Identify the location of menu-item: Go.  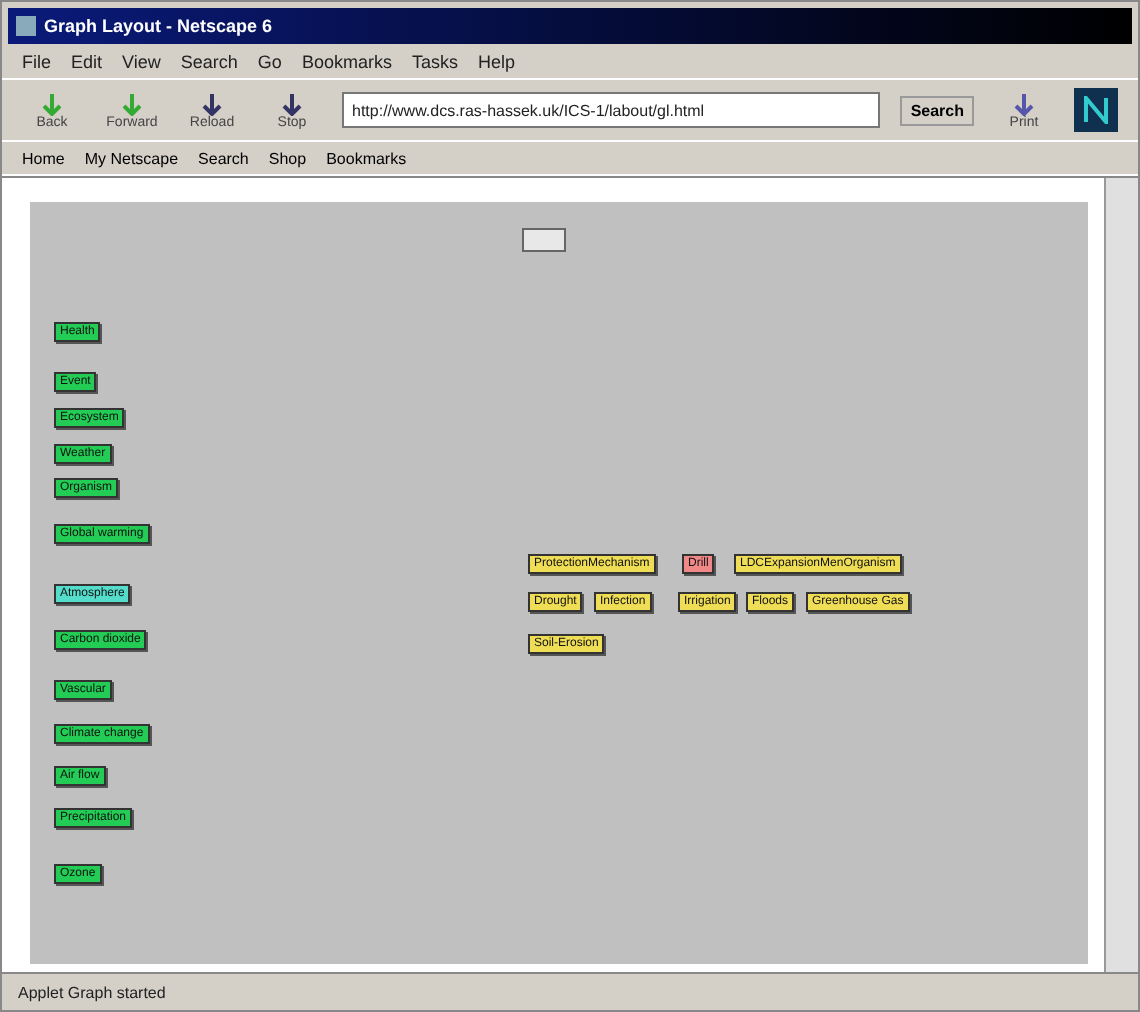
(269, 62).